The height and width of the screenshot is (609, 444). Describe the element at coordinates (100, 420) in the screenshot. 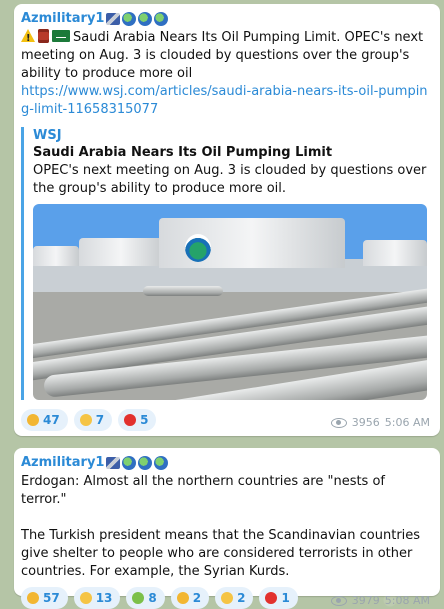

I see `reaction-count: 7` at that location.